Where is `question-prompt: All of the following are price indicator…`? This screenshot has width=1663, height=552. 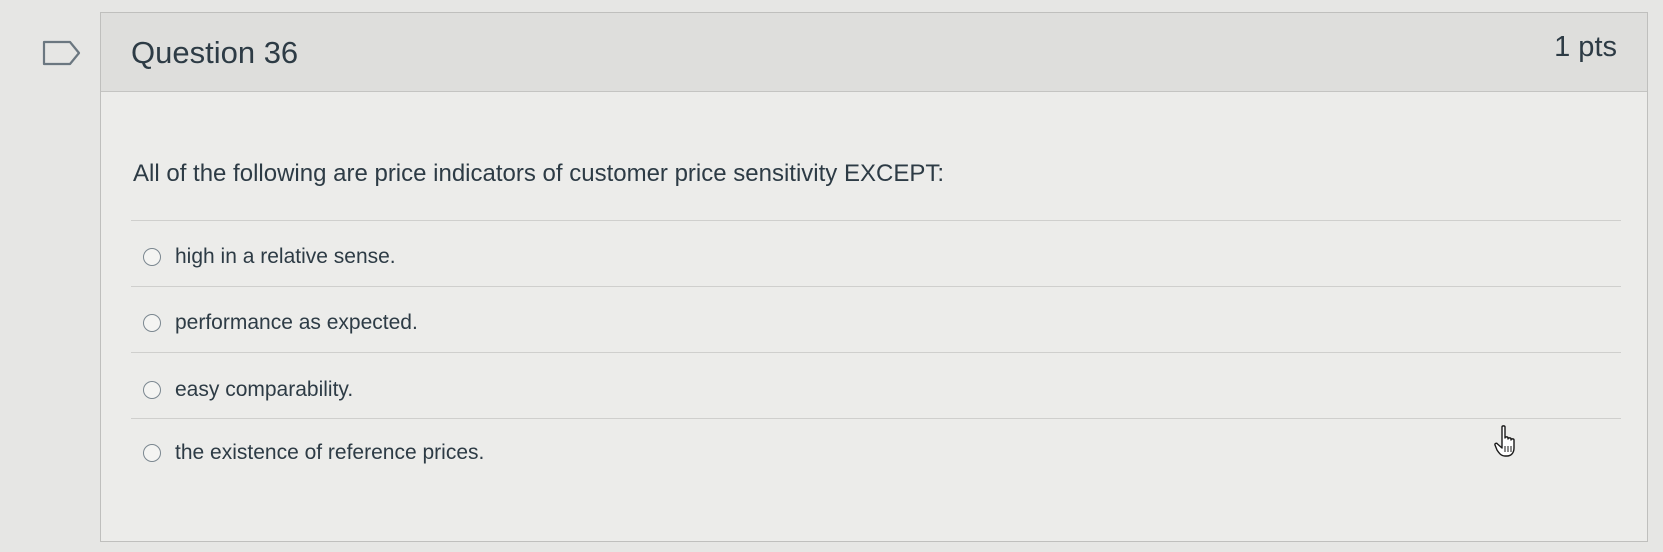 question-prompt: All of the following are price indicator… is located at coordinates (538, 173).